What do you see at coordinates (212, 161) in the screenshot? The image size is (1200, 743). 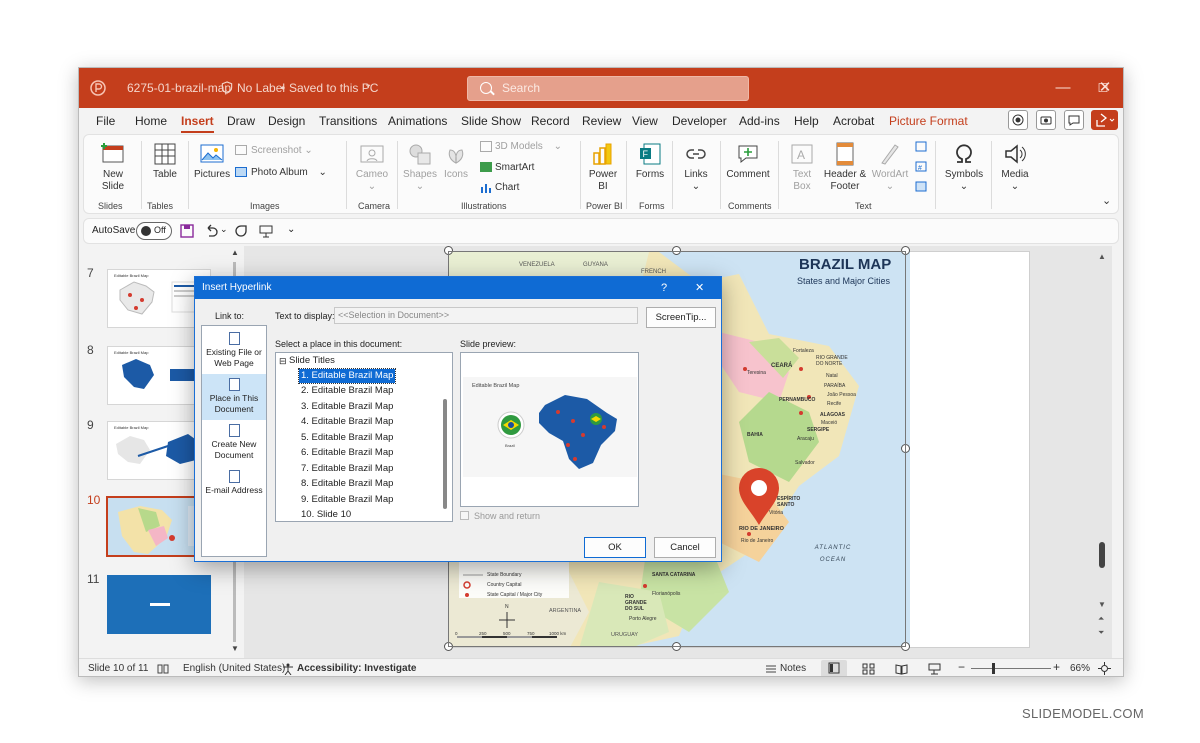 I see `pictures-button: Pictures` at bounding box center [212, 161].